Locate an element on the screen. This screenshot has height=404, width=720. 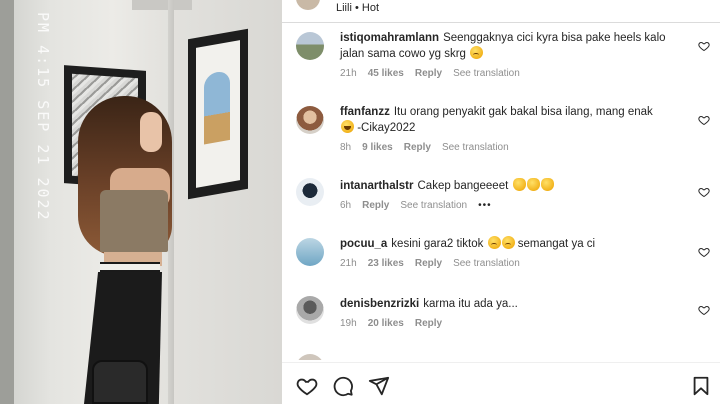
header-divider is located at coordinates (501, 22).